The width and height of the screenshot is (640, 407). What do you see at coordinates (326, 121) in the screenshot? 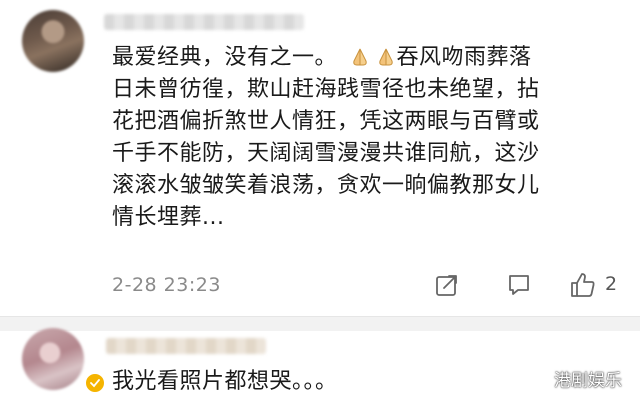
I see `comment-line: 花把酒偏折煞世人情狂，凭这两眼与百臂或` at bounding box center [326, 121].